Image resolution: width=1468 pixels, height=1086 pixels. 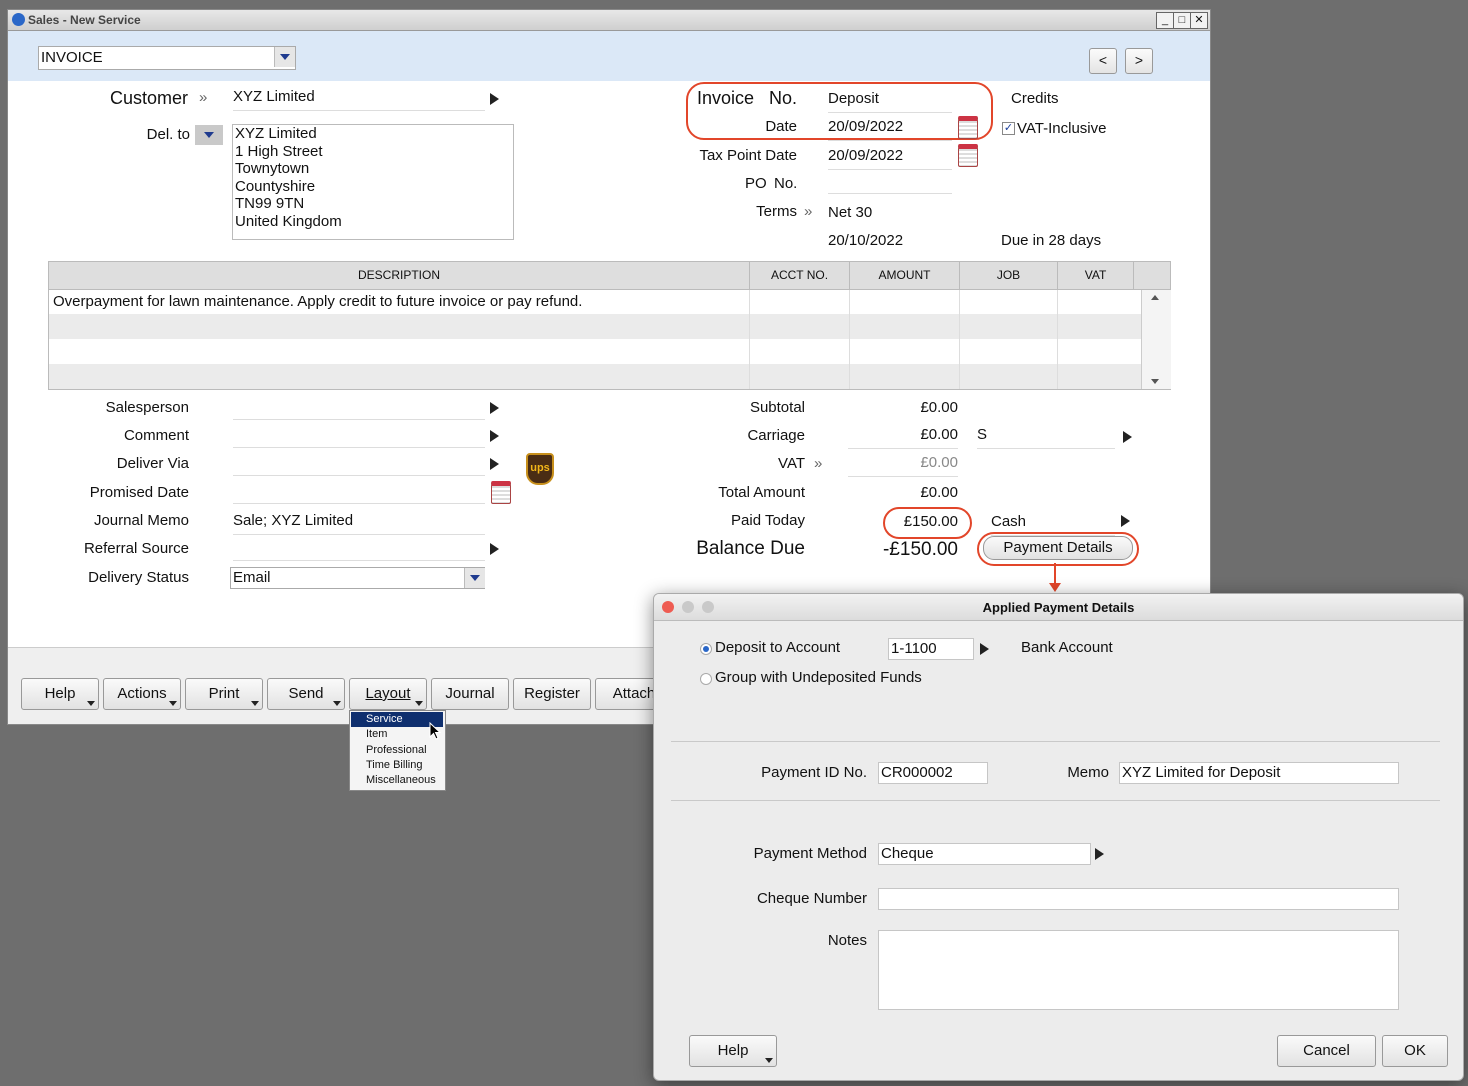 What do you see at coordinates (890, 101) in the screenshot?
I see `invoice-no-field: Deposit` at bounding box center [890, 101].